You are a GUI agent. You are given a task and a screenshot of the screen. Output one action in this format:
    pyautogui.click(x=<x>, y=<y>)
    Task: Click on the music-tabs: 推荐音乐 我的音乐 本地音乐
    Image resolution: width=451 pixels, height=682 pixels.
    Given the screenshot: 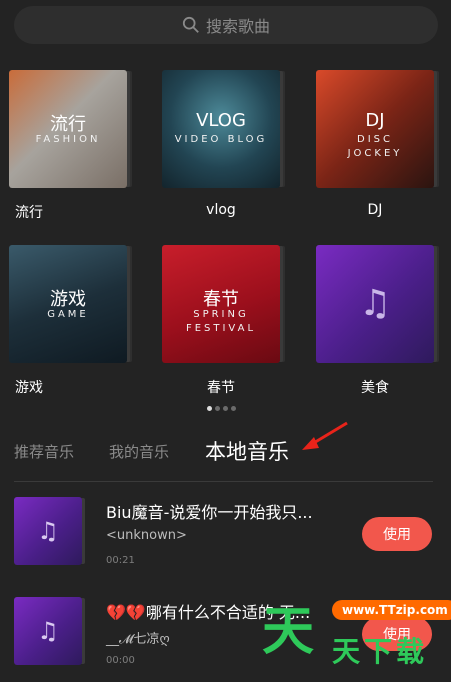 What is the action you would take?
    pyautogui.click(x=224, y=451)
    